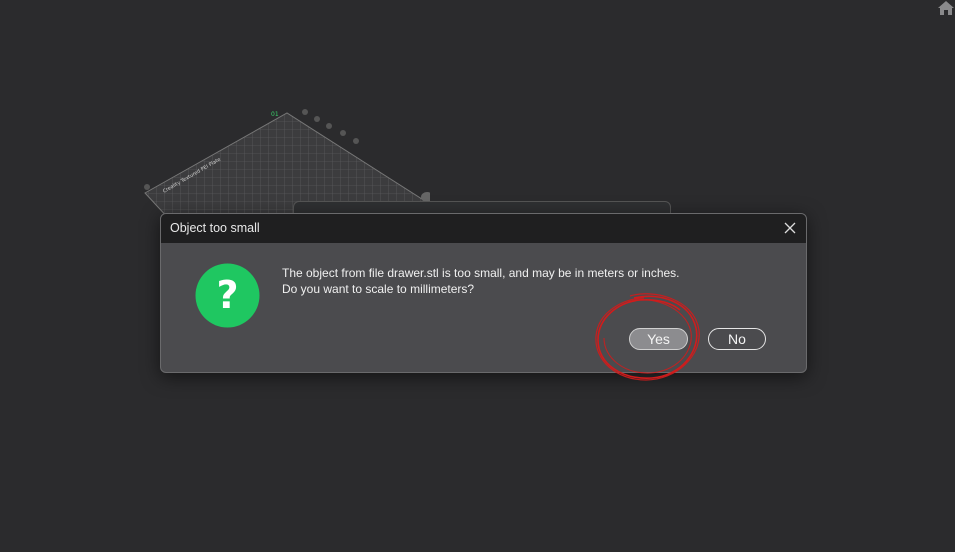  What do you see at coordinates (215, 228) in the screenshot?
I see `dialog-title: Object too small` at bounding box center [215, 228].